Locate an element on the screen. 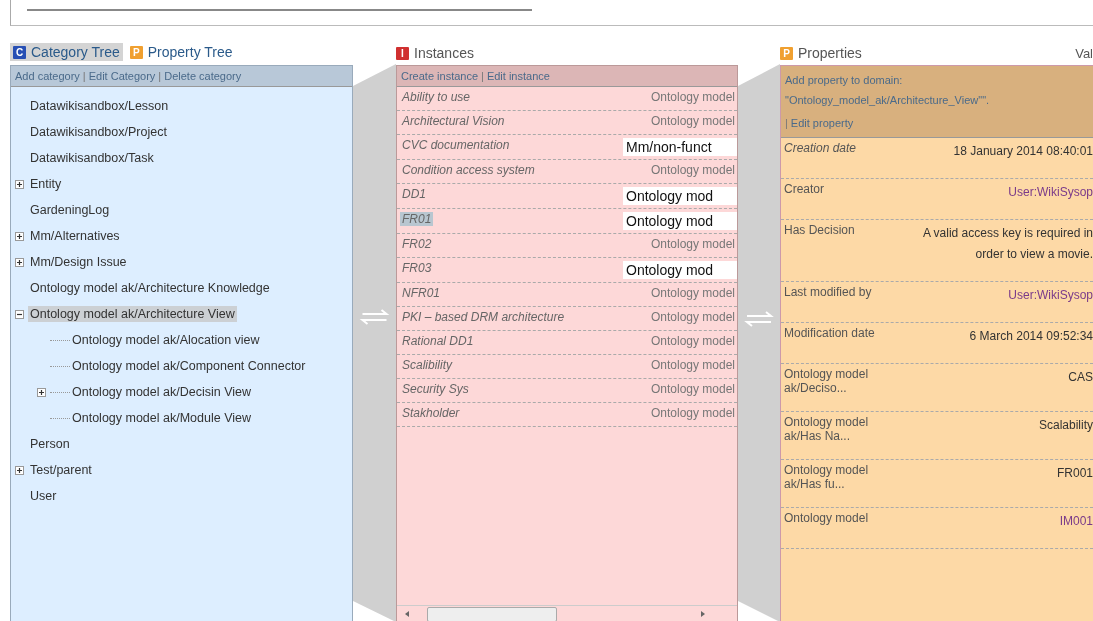  instance-name: Architectural Vision is located at coordinates (453, 121).